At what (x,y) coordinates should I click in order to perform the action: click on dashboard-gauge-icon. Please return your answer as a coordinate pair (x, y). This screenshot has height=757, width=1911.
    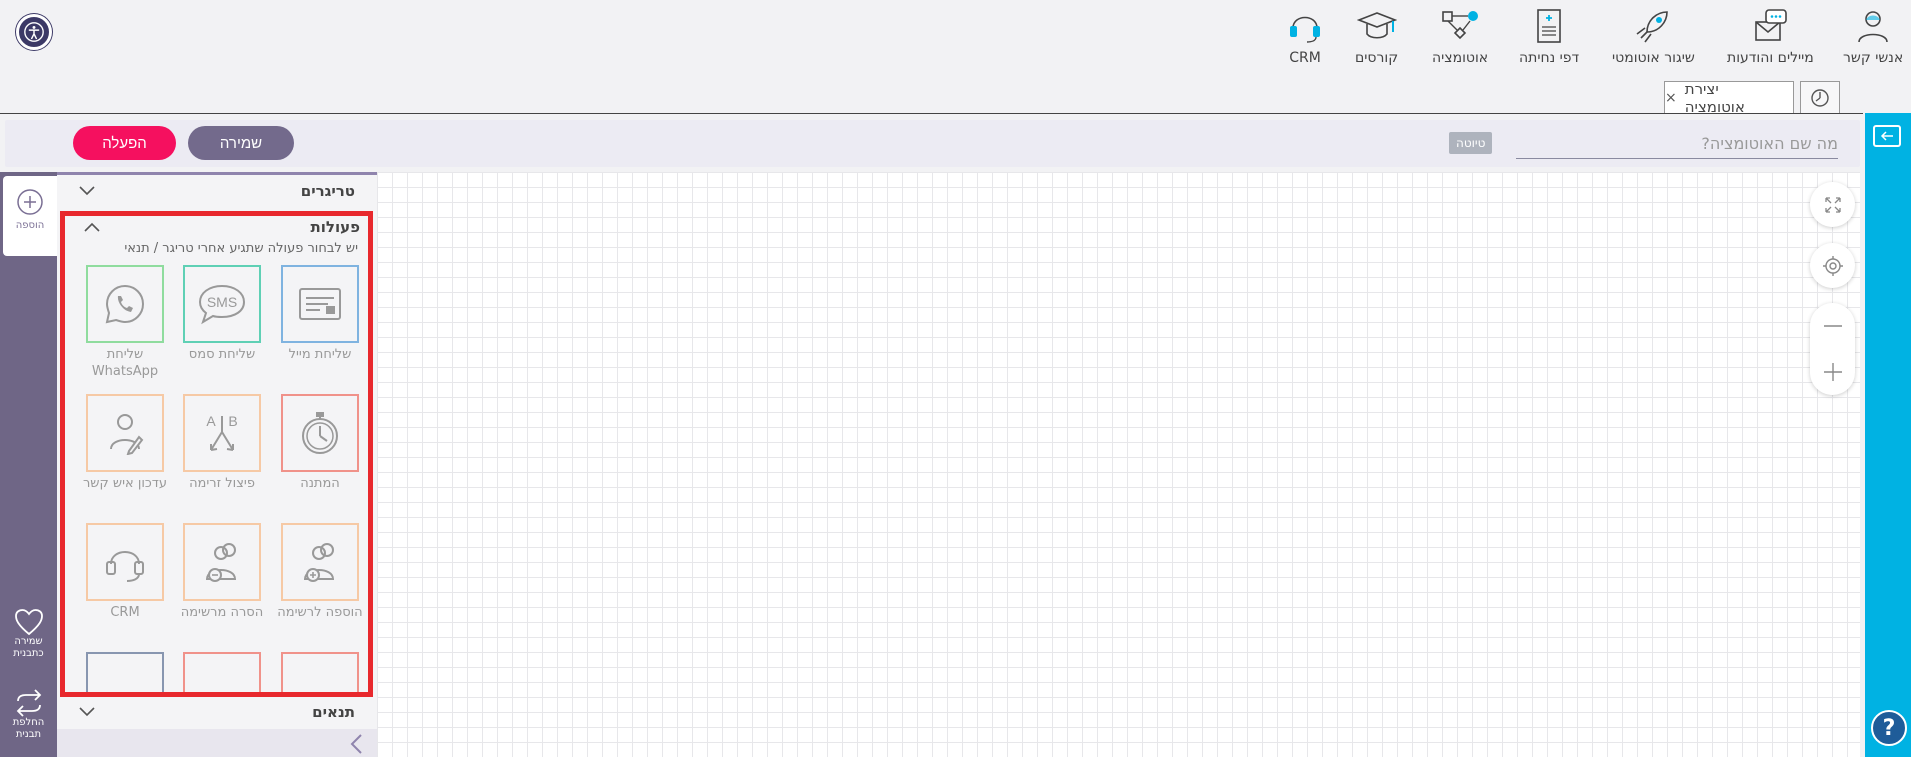
    Looking at the image, I should click on (1820, 98).